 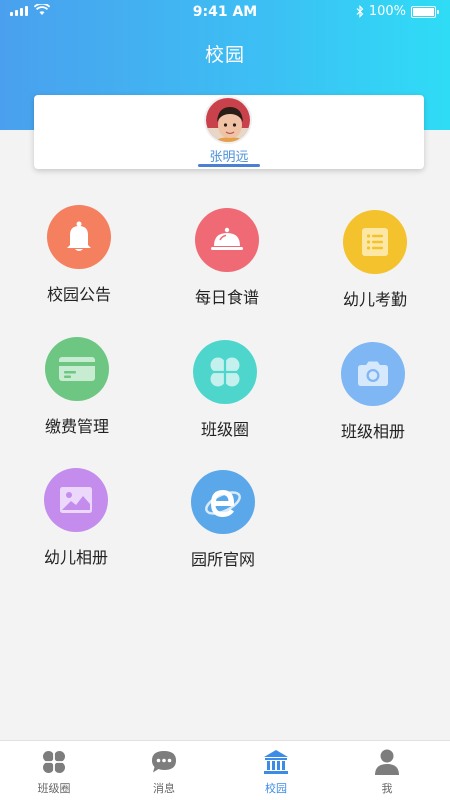 What do you see at coordinates (374, 299) in the screenshot?
I see `grid-label: 幼儿考勤` at bounding box center [374, 299].